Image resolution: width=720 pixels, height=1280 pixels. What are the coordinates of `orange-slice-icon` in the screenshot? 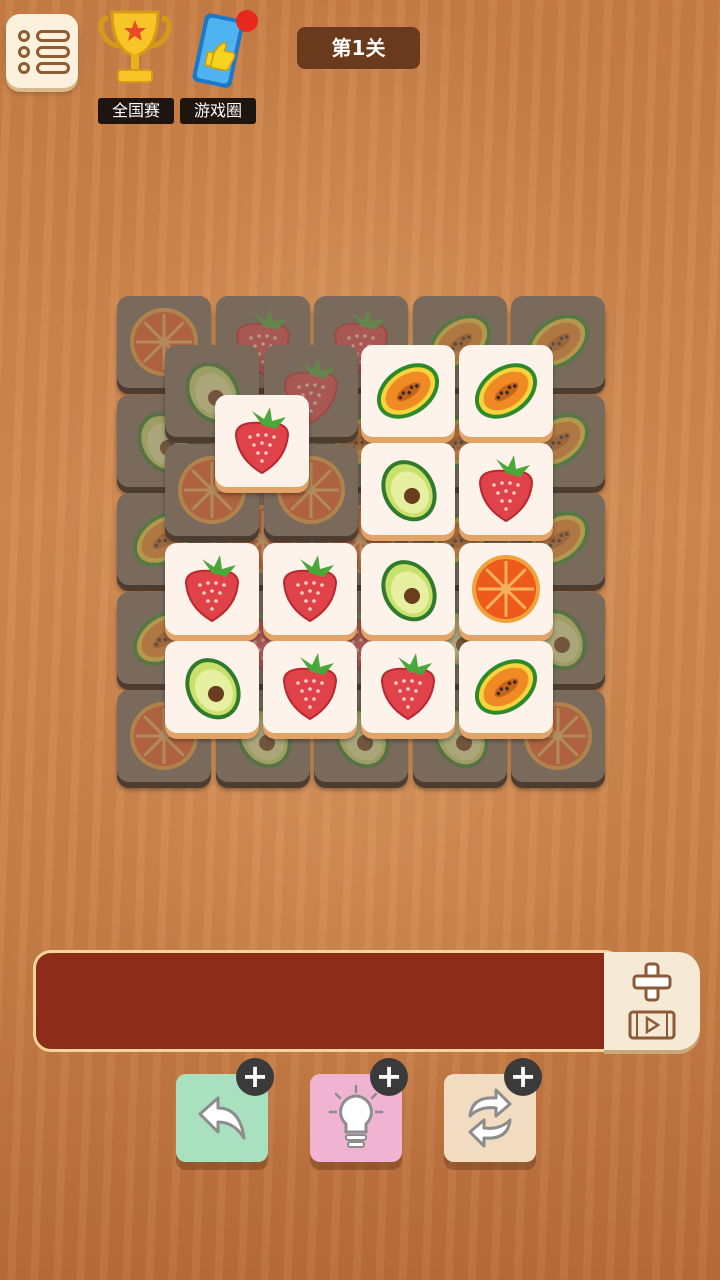 It's located at (506, 589).